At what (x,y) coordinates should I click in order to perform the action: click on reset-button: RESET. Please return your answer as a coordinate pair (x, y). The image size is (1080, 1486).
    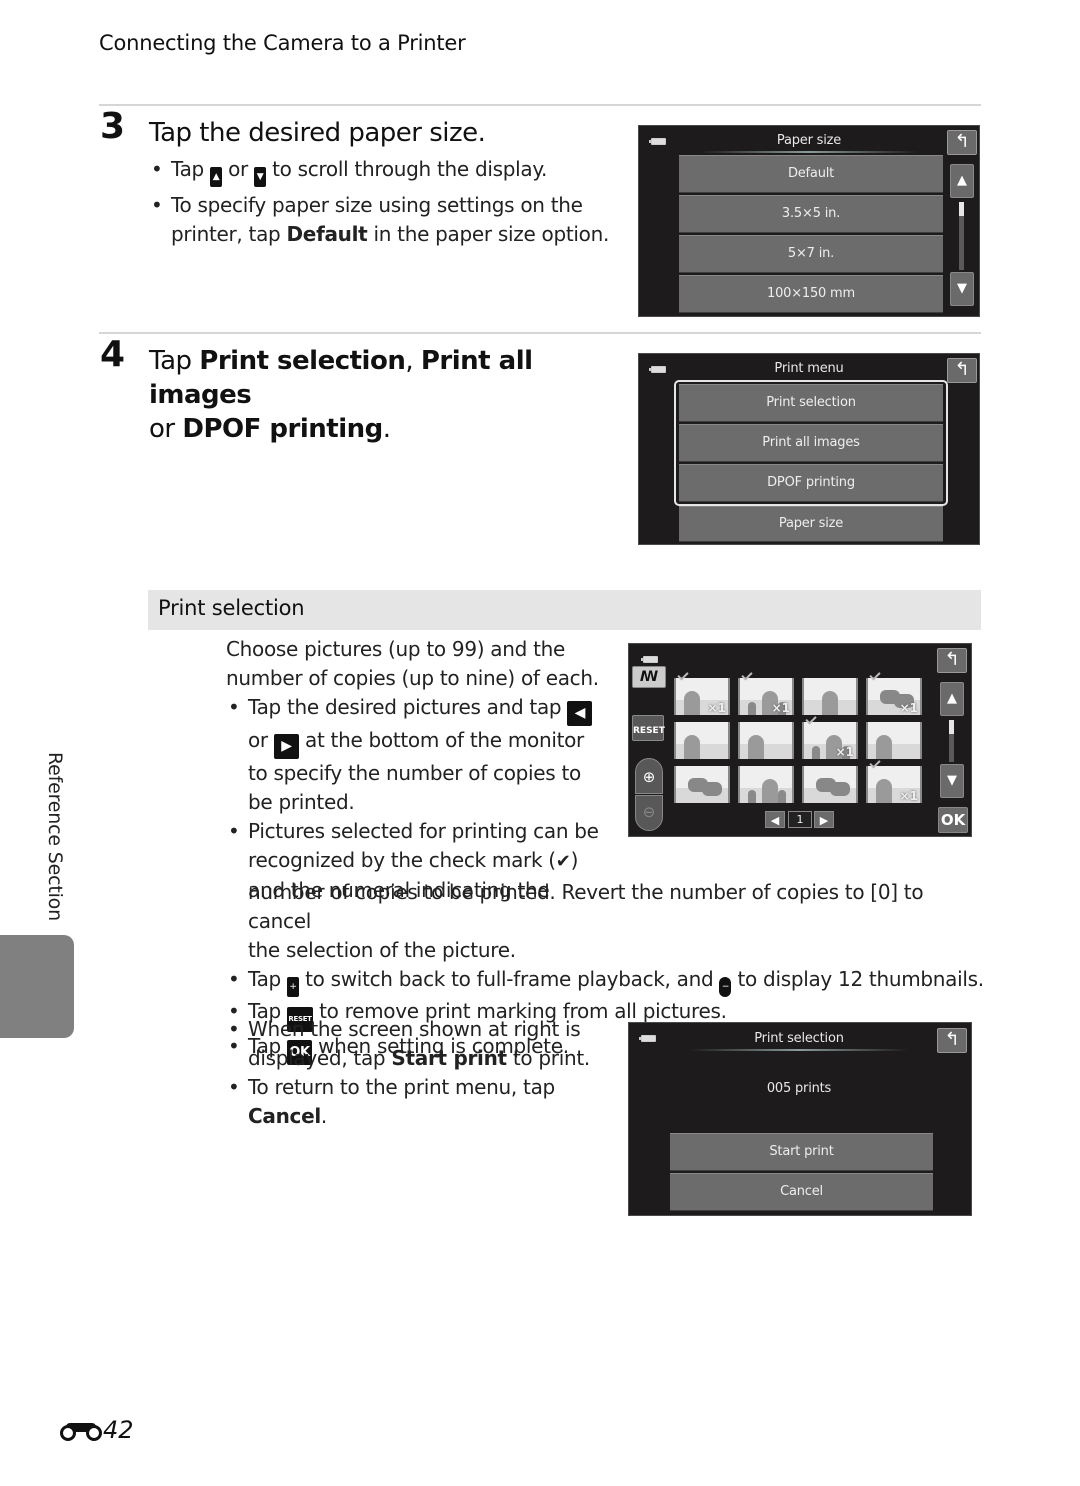
    Looking at the image, I should click on (648, 728).